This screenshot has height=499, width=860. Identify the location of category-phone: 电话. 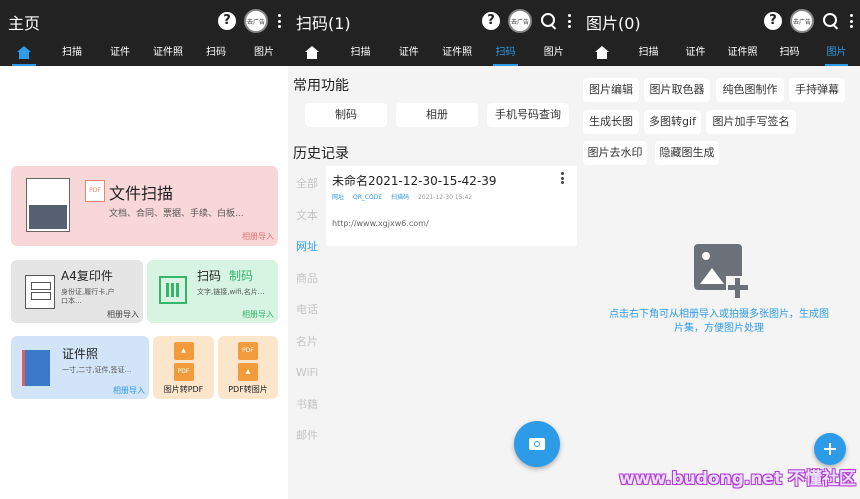
(307, 310).